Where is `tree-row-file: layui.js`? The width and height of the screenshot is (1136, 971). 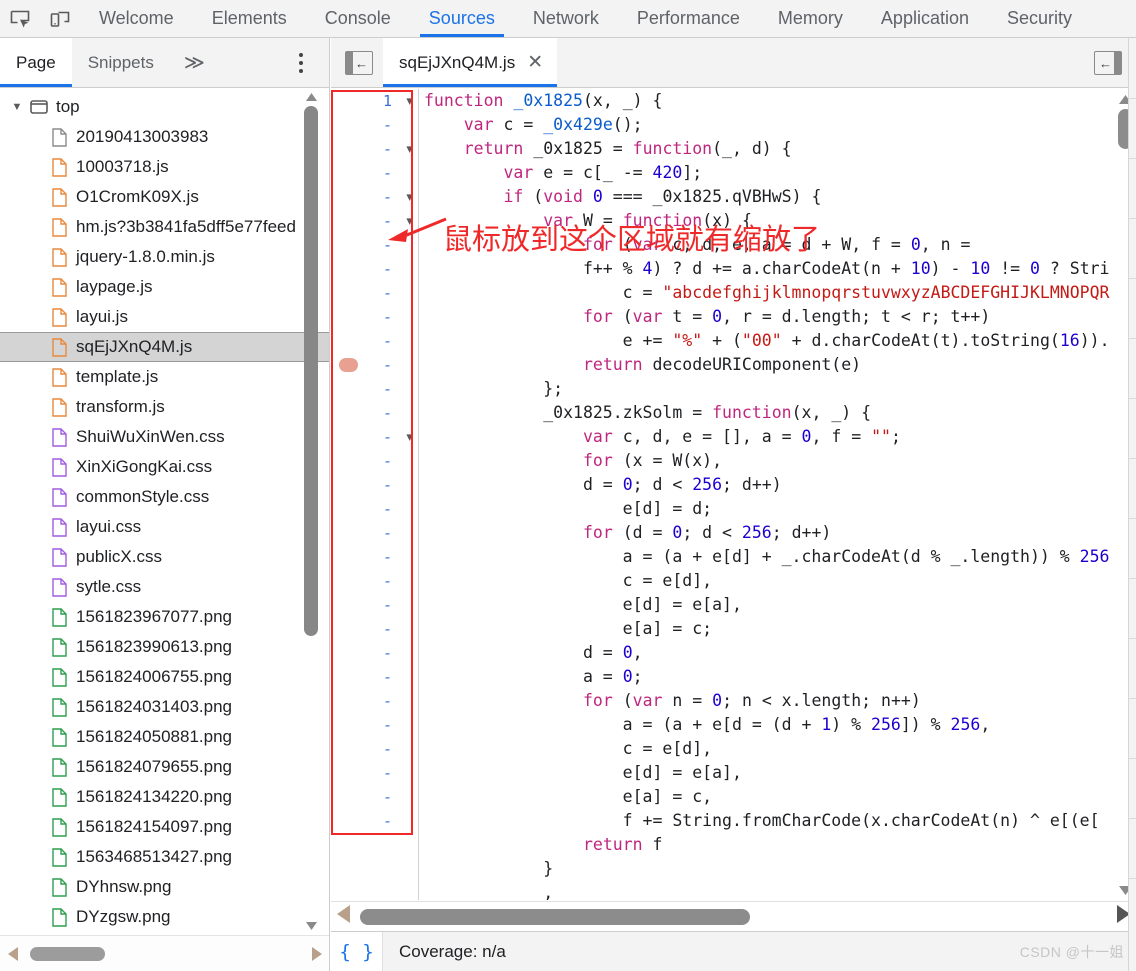 tree-row-file: layui.js is located at coordinates (164, 317).